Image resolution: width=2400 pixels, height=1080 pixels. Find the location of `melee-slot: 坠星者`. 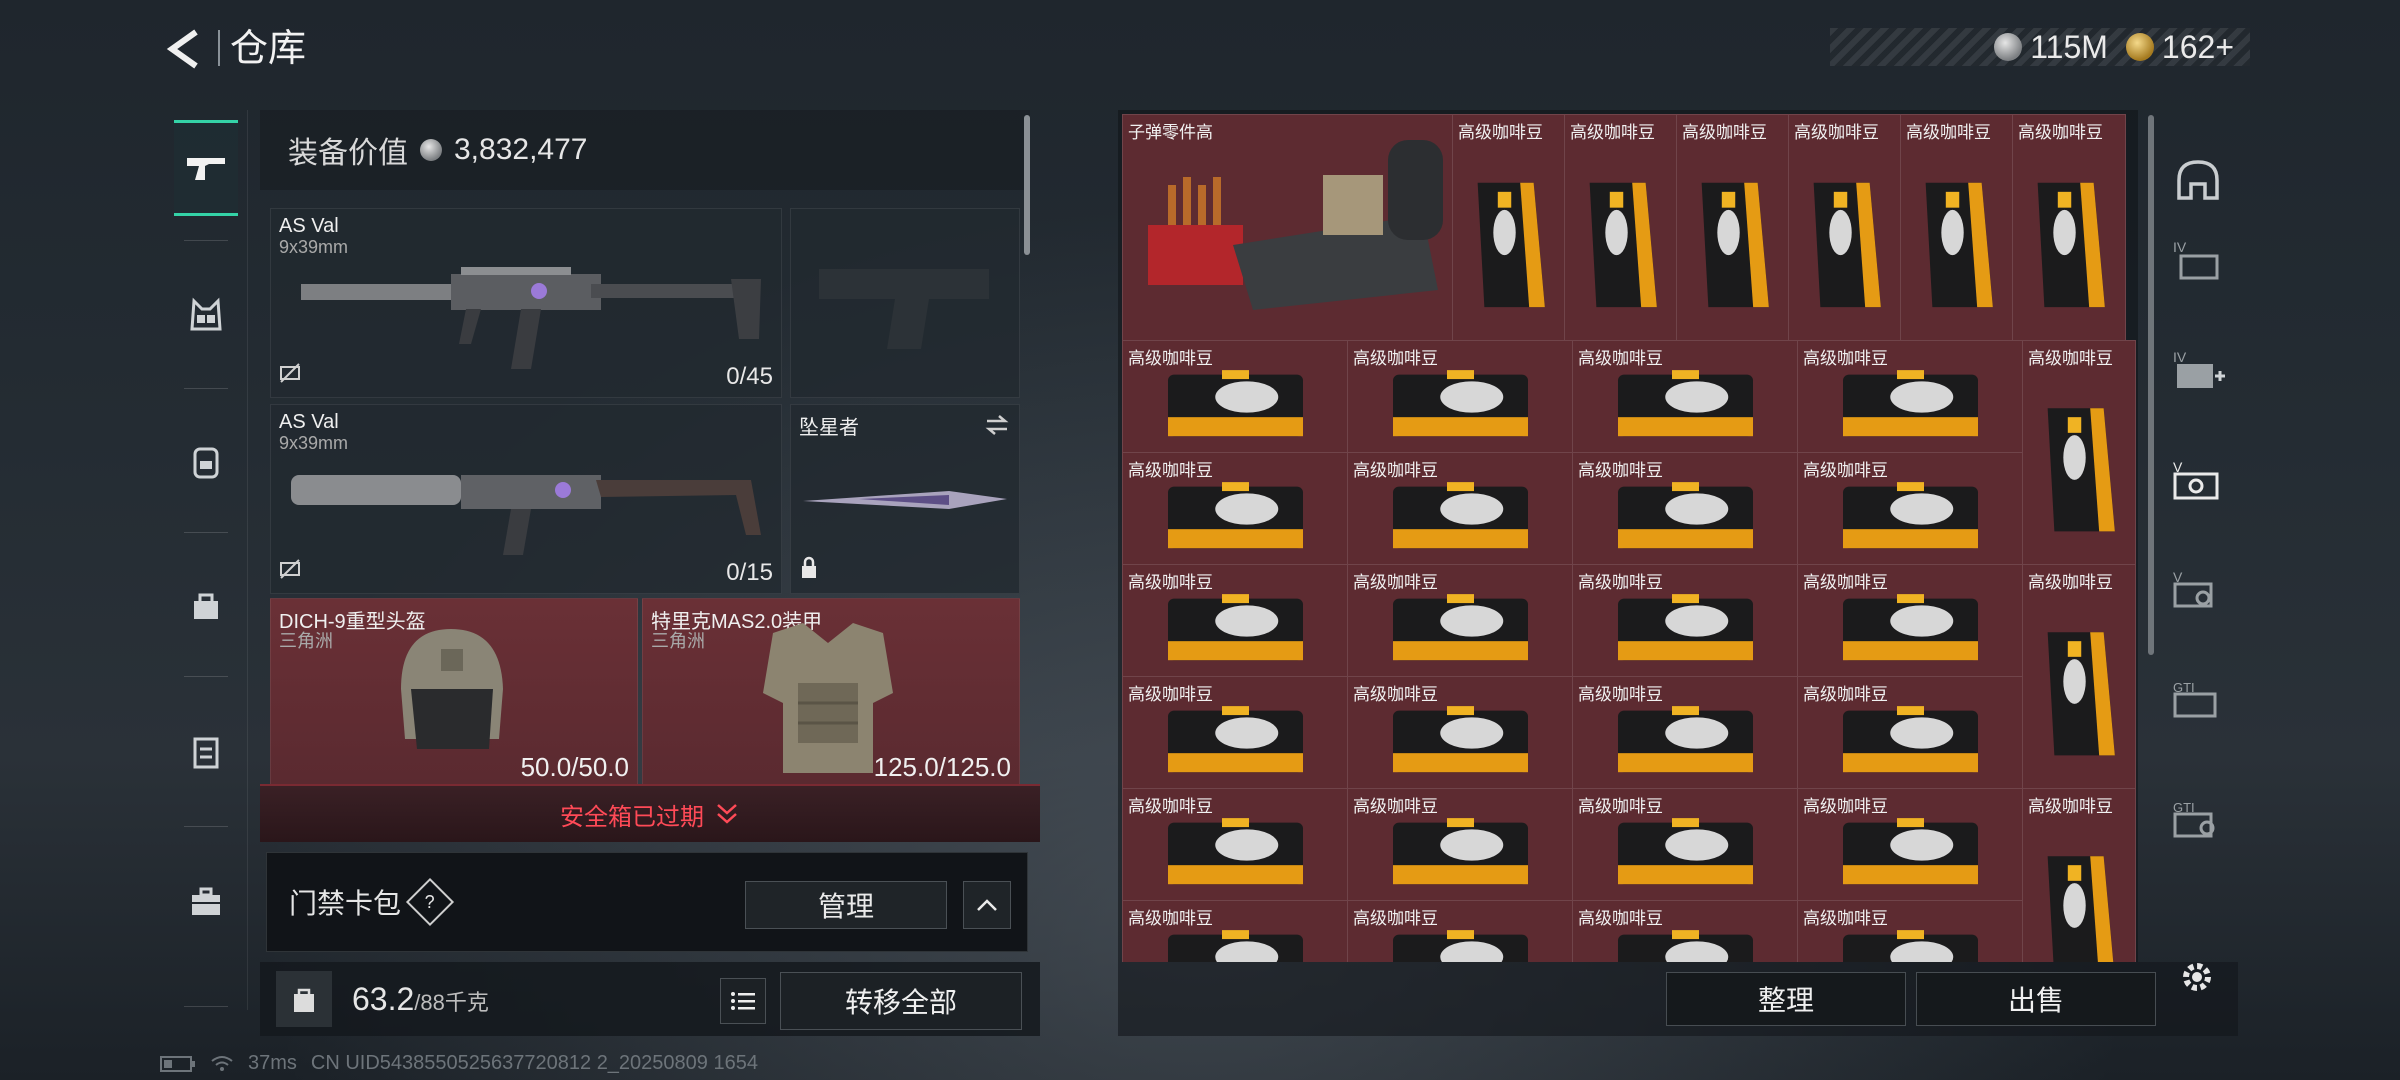

melee-slot: 坠星者 is located at coordinates (905, 499).